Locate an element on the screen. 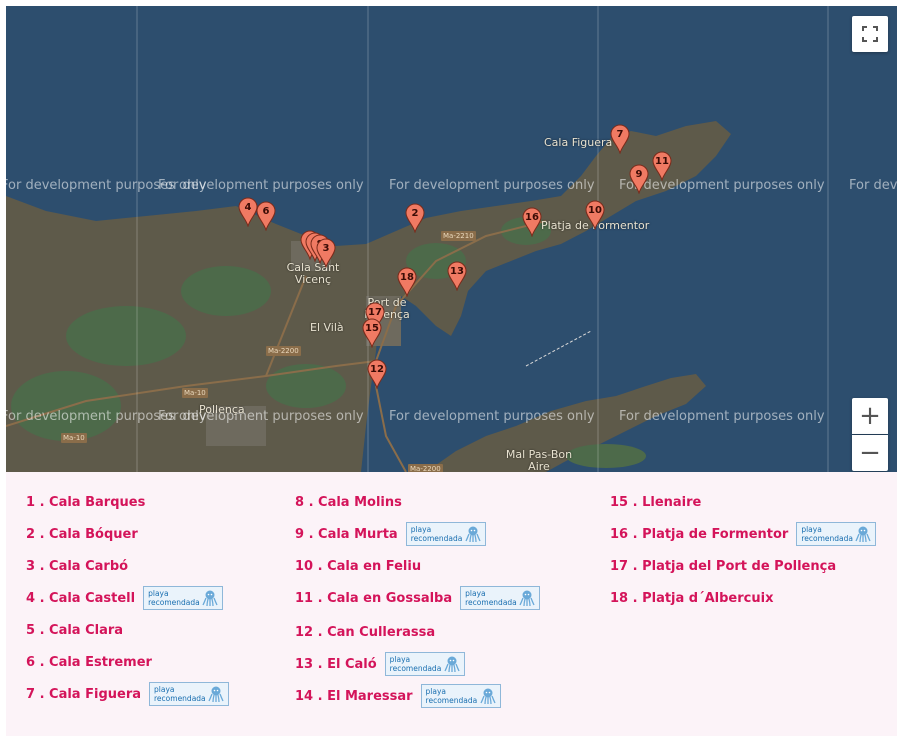  legend-item-link: 13 . El Caló is located at coordinates (336, 664).